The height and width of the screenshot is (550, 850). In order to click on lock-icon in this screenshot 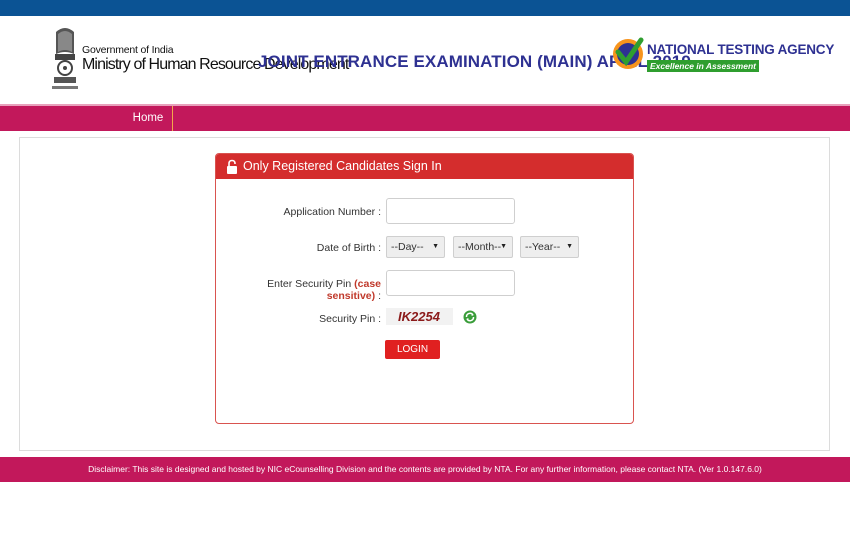, I will do `click(232, 166)`.